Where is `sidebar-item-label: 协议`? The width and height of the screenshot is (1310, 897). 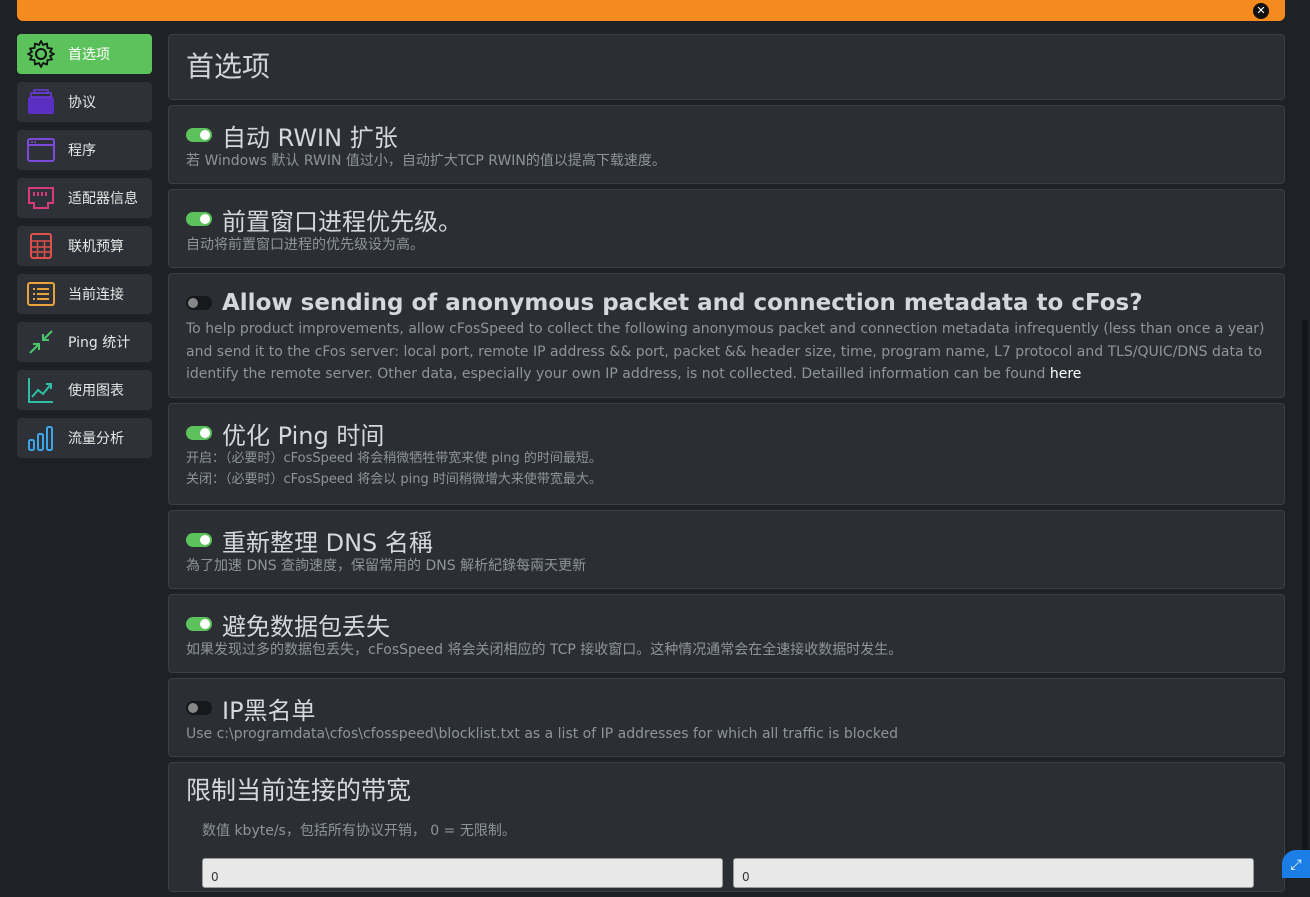
sidebar-item-label: 协议 is located at coordinates (82, 103).